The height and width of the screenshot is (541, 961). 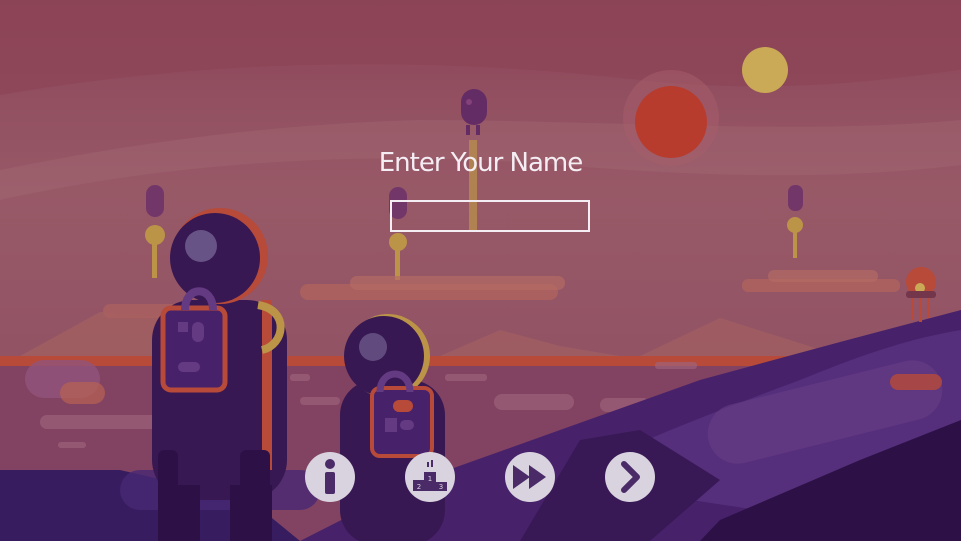 I want to click on info-button, so click(x=330, y=477).